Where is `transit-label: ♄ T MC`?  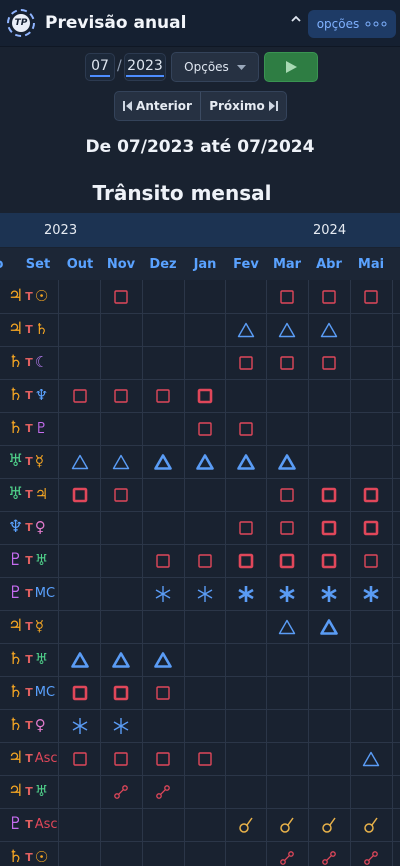 transit-label: ♄ T MC is located at coordinates (29, 692).